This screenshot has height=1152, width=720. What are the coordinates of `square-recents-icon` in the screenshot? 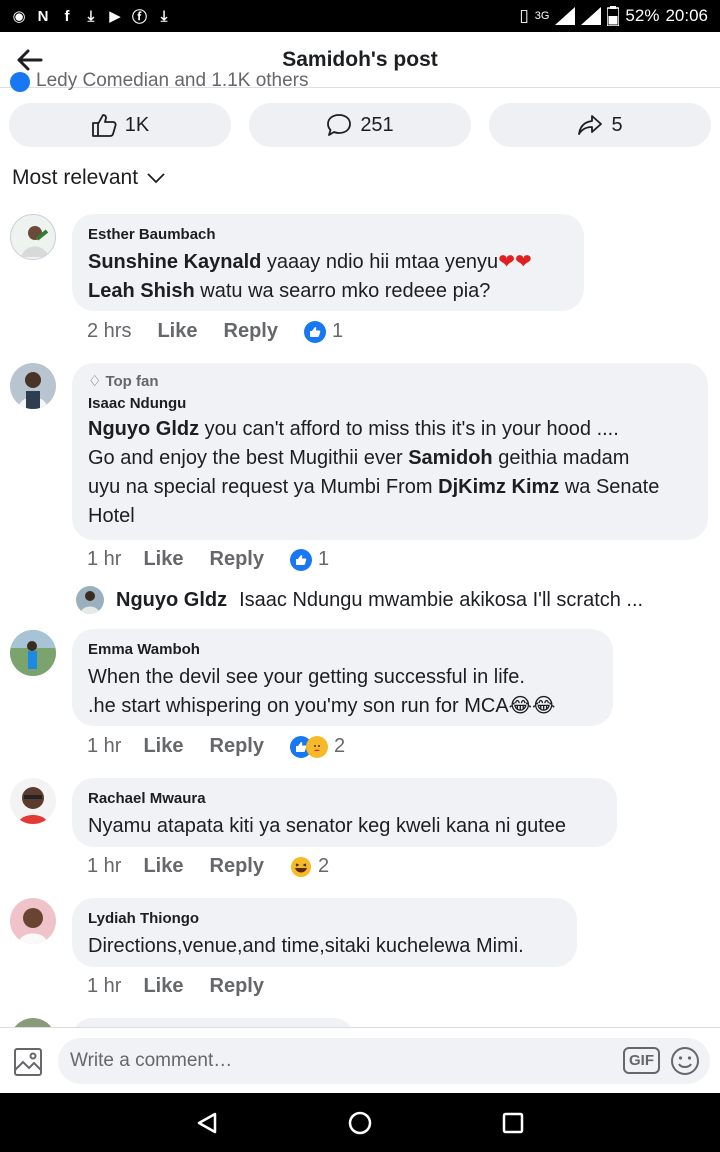 It's located at (513, 1123).